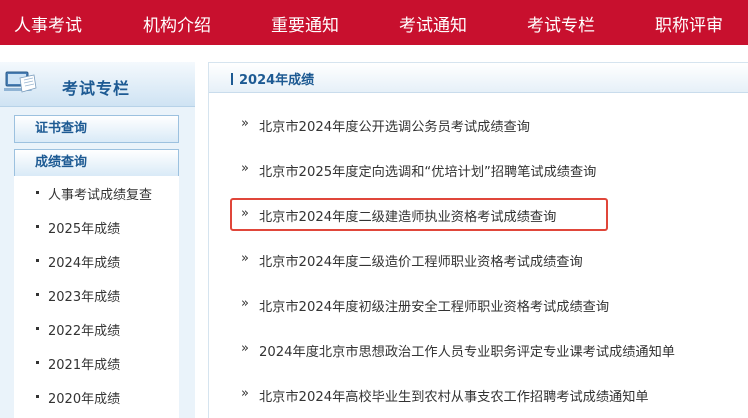  What do you see at coordinates (478, 78) in the screenshot?
I see `main-header: 2024年成绩` at bounding box center [478, 78].